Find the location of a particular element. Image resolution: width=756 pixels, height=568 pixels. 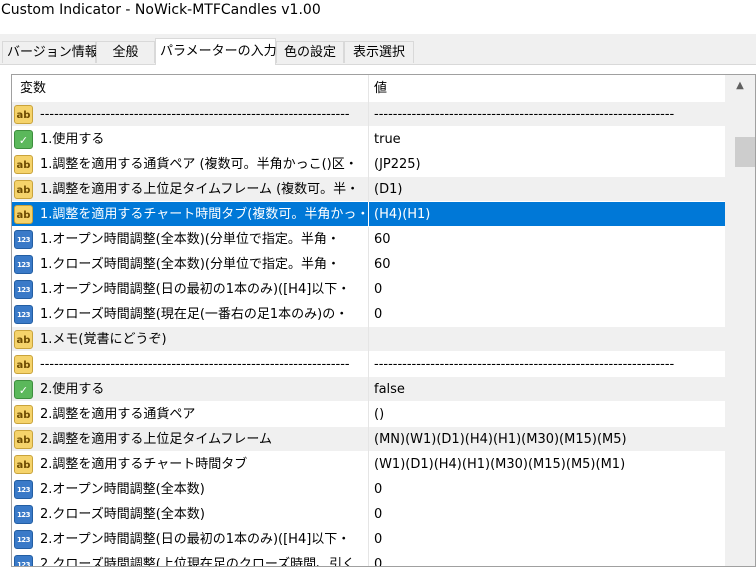

parameter-row: 123 2.クローズ時間調整(全本数) 0 is located at coordinates (368, 514).